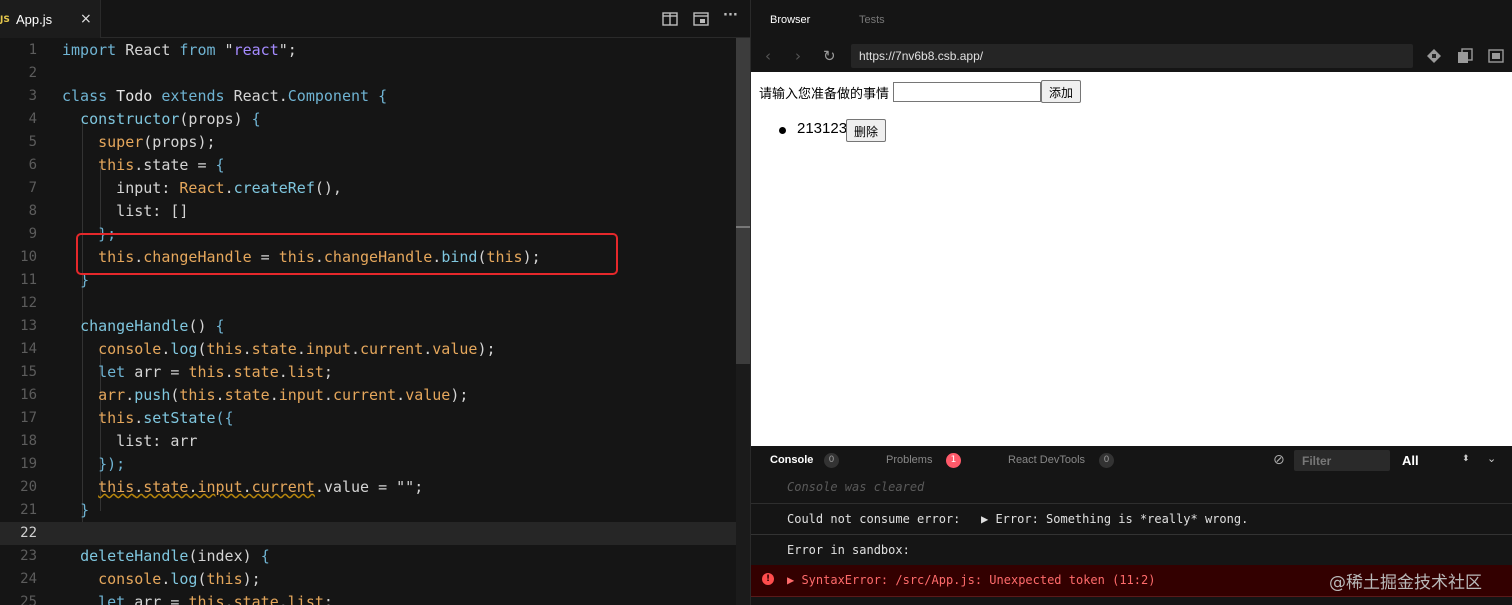 The image size is (1512, 605). I want to click on code-text: import React from "react";, so click(179, 50).